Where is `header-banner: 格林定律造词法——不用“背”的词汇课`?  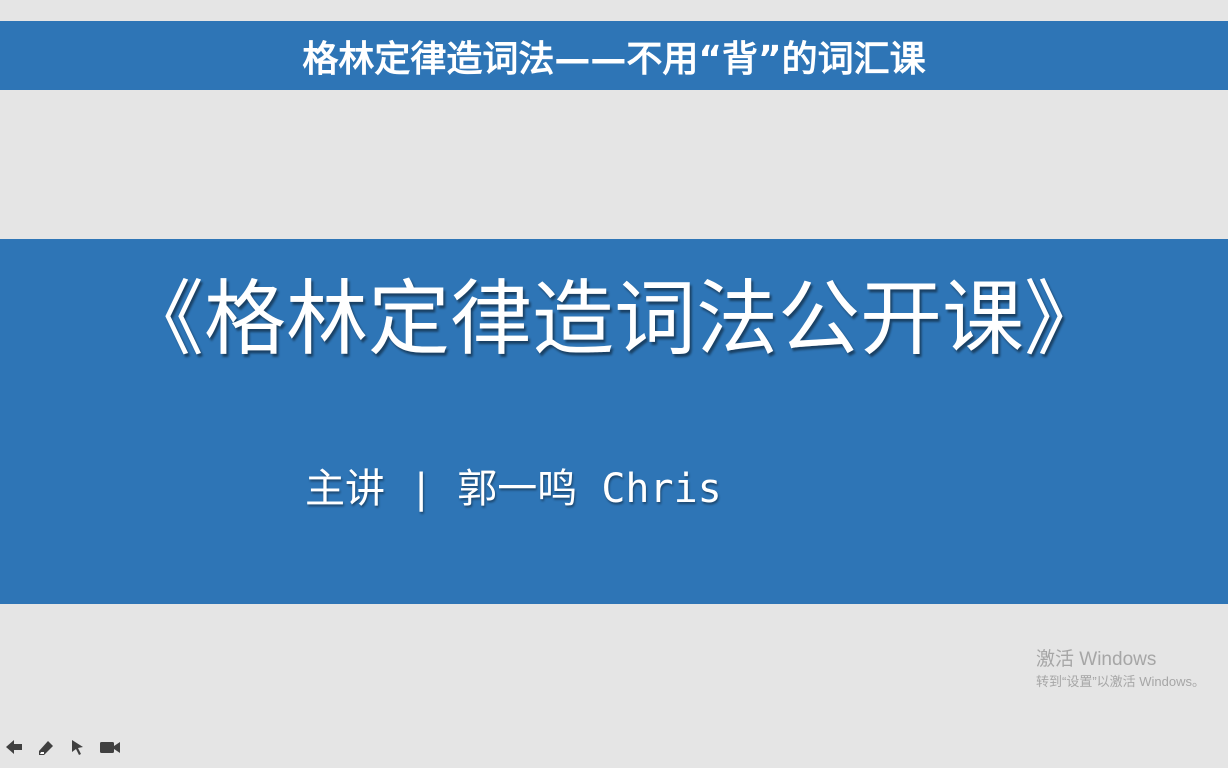 header-banner: 格林定律造词法——不用“背”的词汇课 is located at coordinates (614, 55).